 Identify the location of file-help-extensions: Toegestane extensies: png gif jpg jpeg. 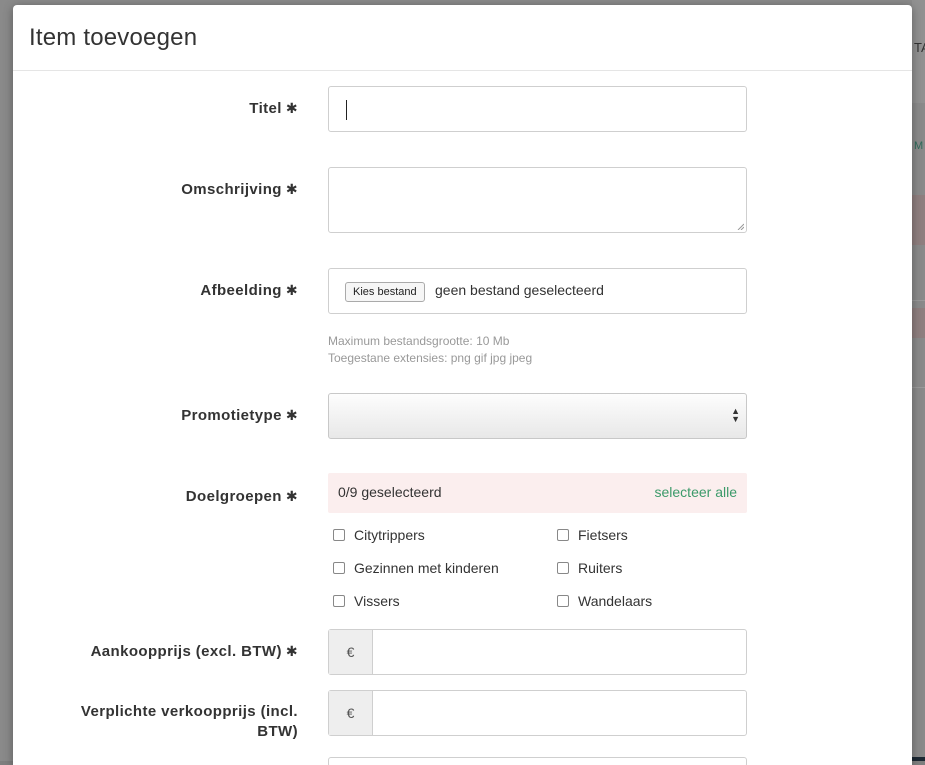
(430, 358).